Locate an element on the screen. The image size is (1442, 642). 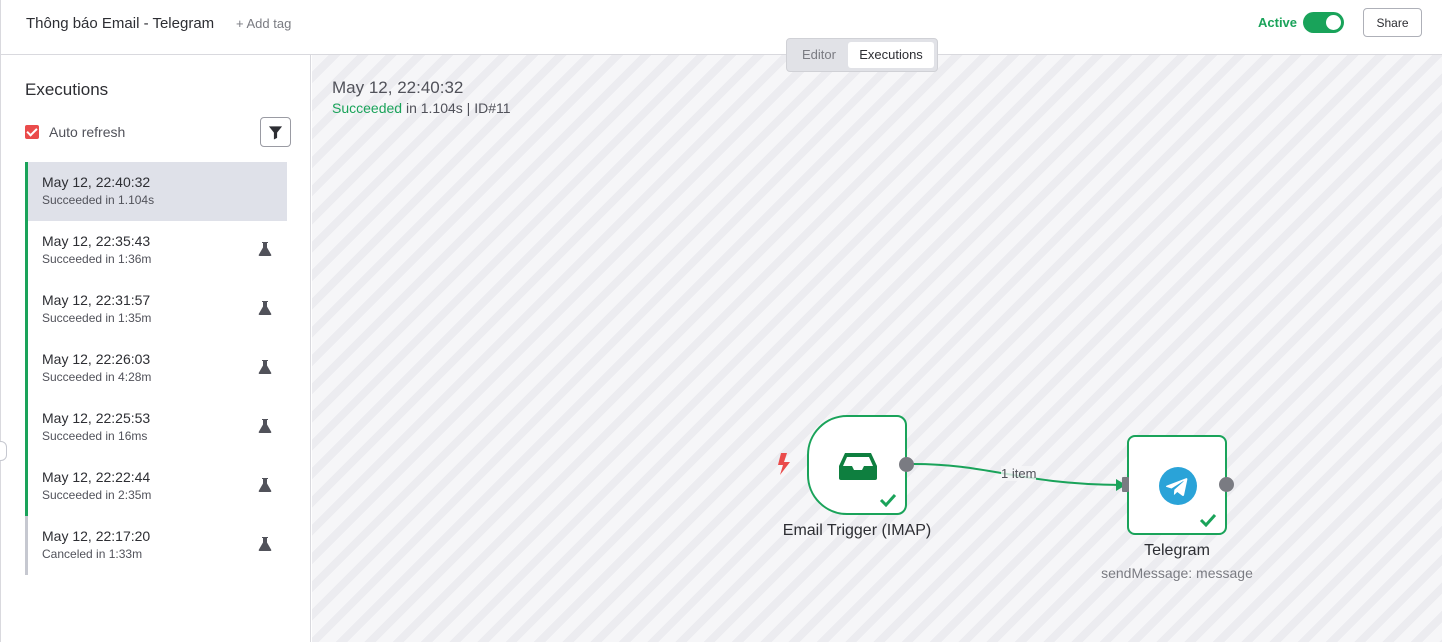
execution-item: May 12, 22:31:57 Succeeded in 1:35m is located at coordinates (156, 309).